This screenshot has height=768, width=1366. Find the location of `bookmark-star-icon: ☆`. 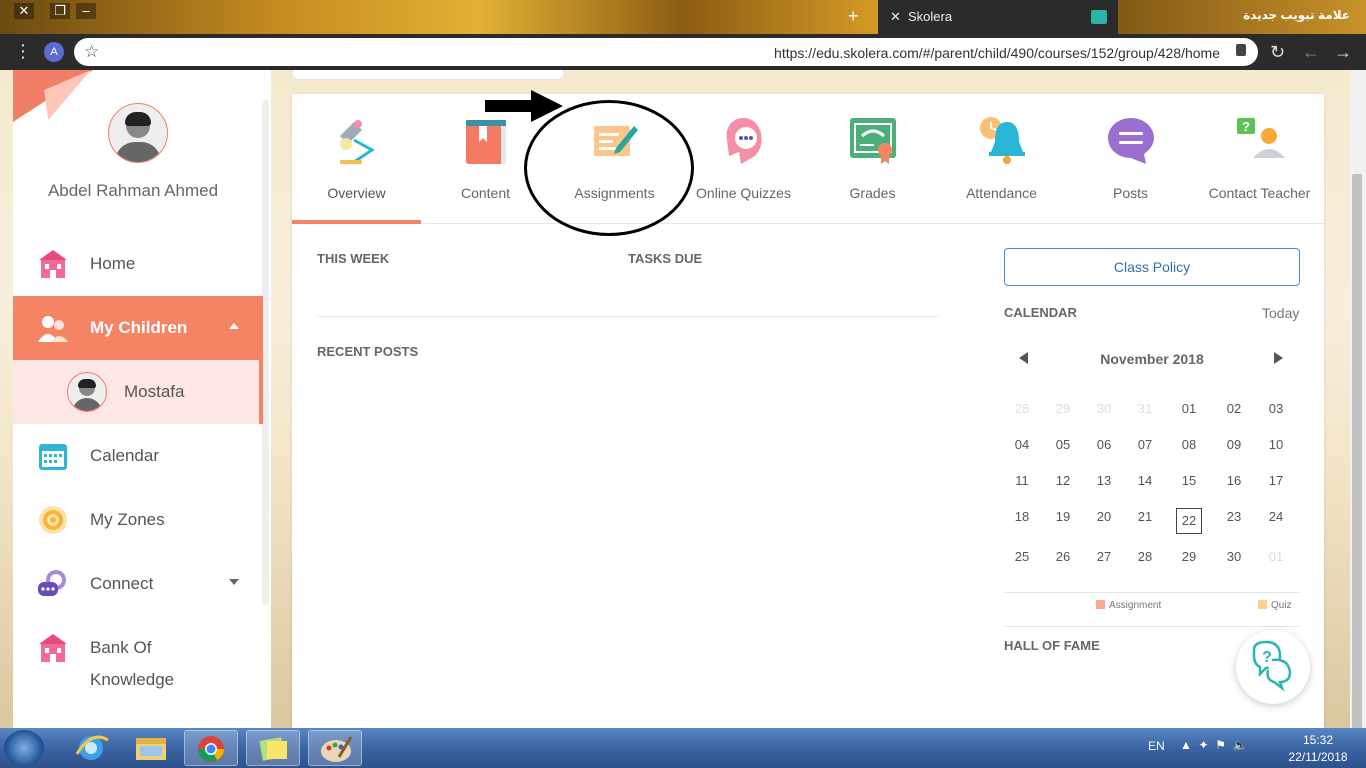

bookmark-star-icon: ☆ is located at coordinates (91, 52).